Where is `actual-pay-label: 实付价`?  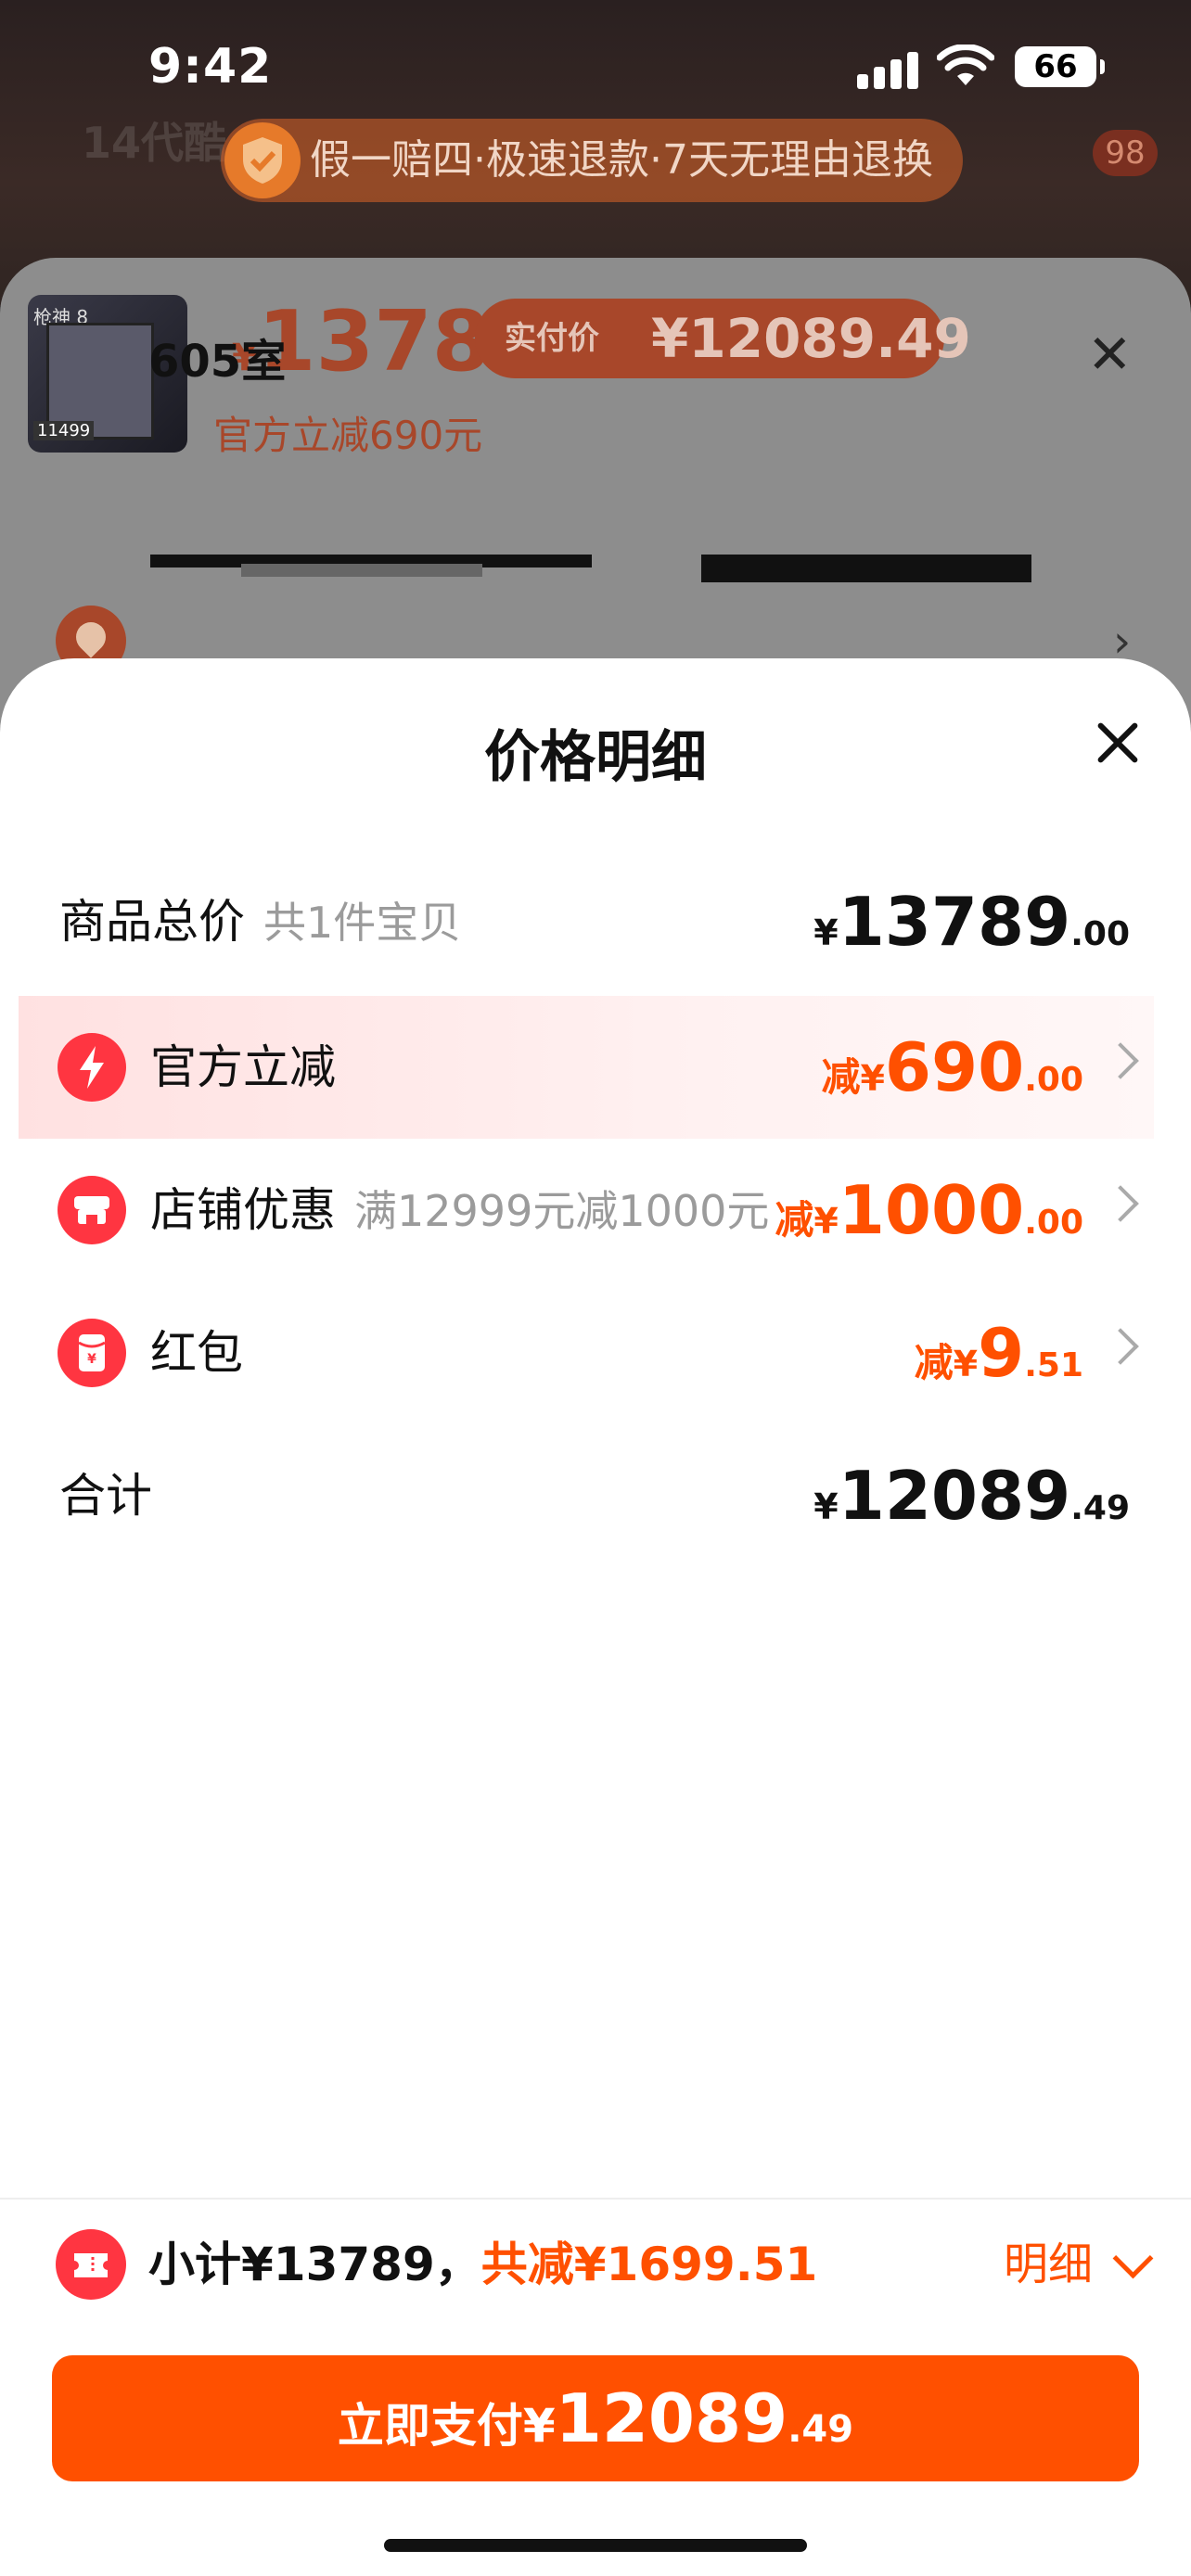 actual-pay-label: 实付价 is located at coordinates (552, 338).